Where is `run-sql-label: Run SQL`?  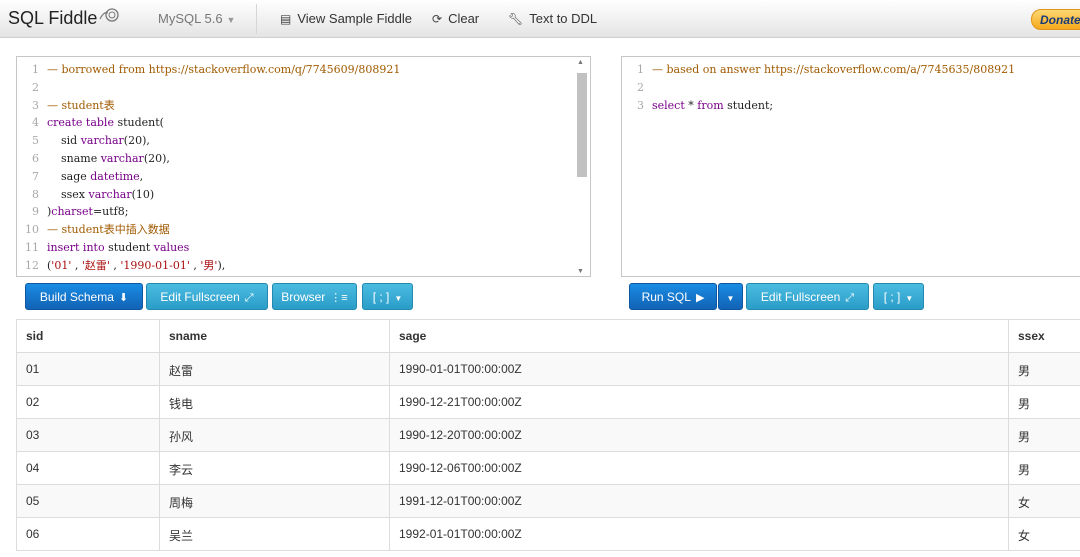 run-sql-label: Run SQL is located at coordinates (666, 297).